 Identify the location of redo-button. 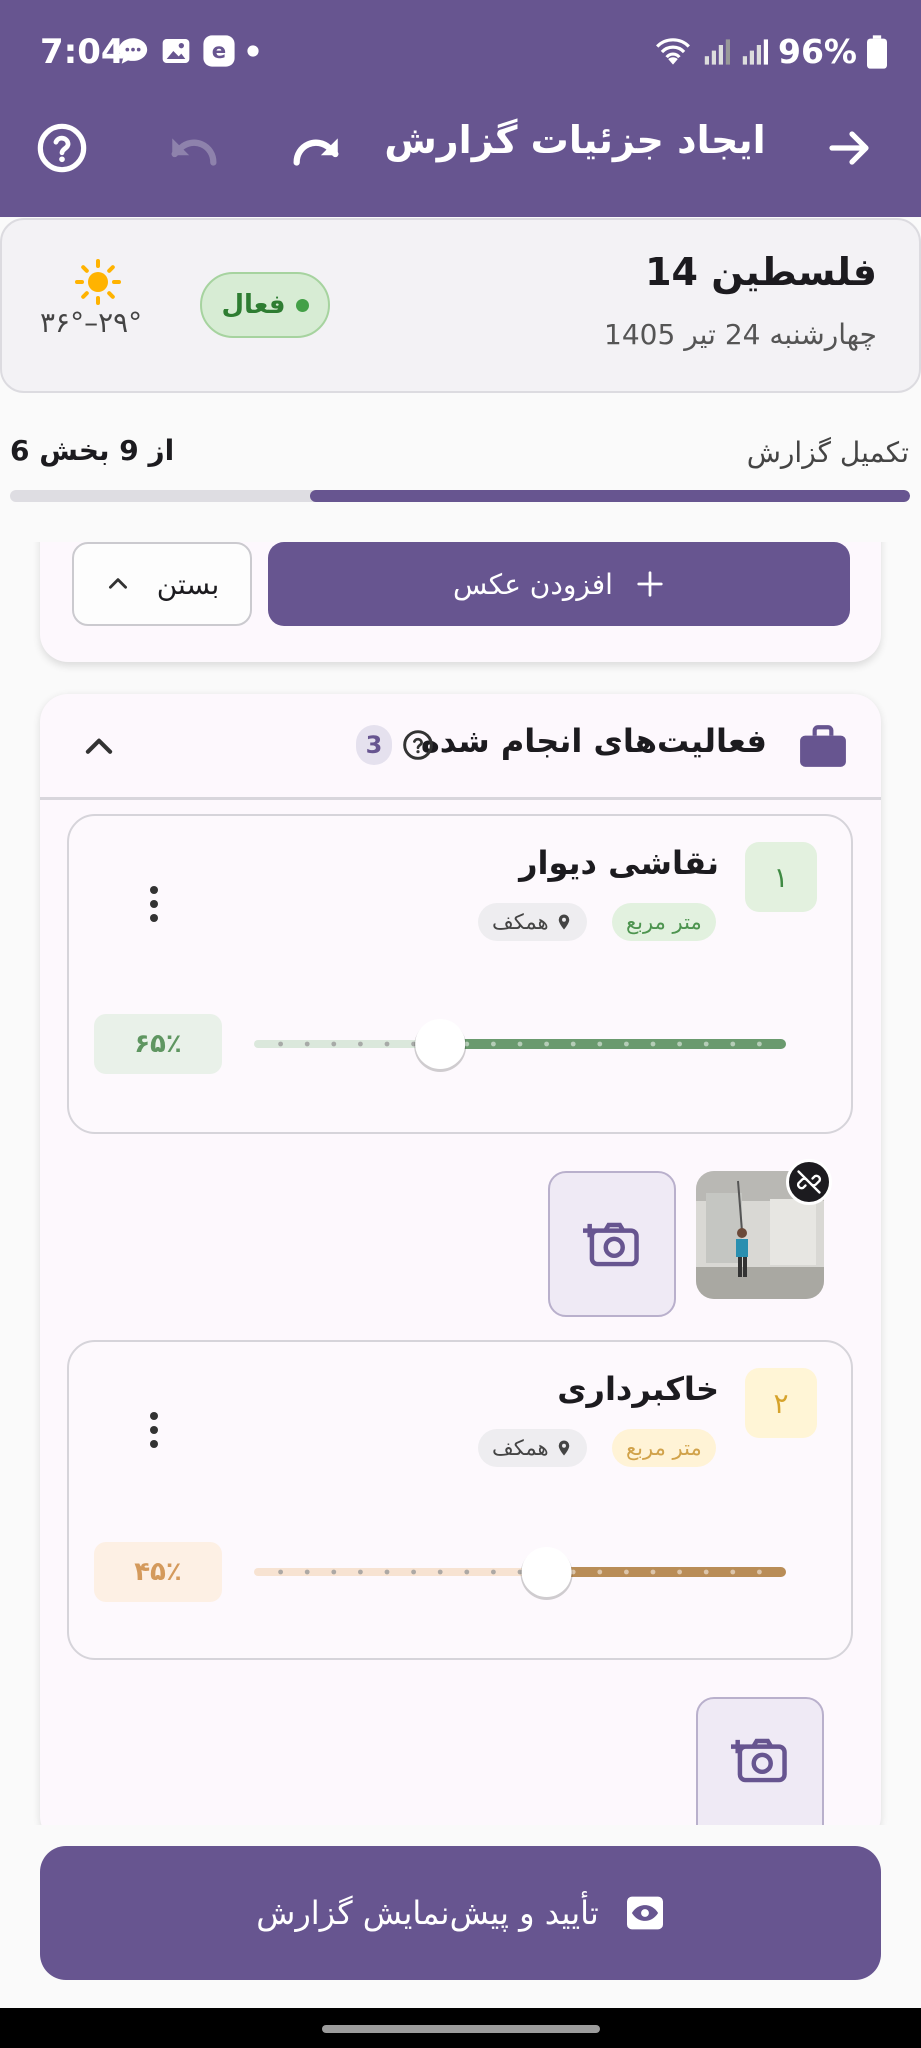
(316, 148).